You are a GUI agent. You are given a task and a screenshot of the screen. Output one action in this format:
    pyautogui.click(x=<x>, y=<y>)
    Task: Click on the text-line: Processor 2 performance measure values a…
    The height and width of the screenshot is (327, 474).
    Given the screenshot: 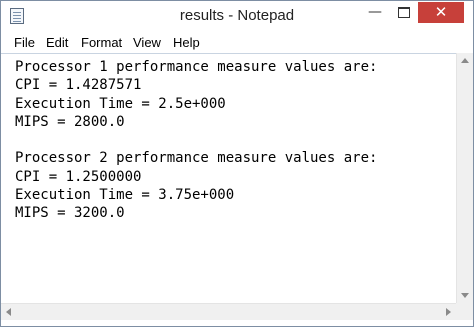 What is the action you would take?
    pyautogui.click(x=196, y=158)
    